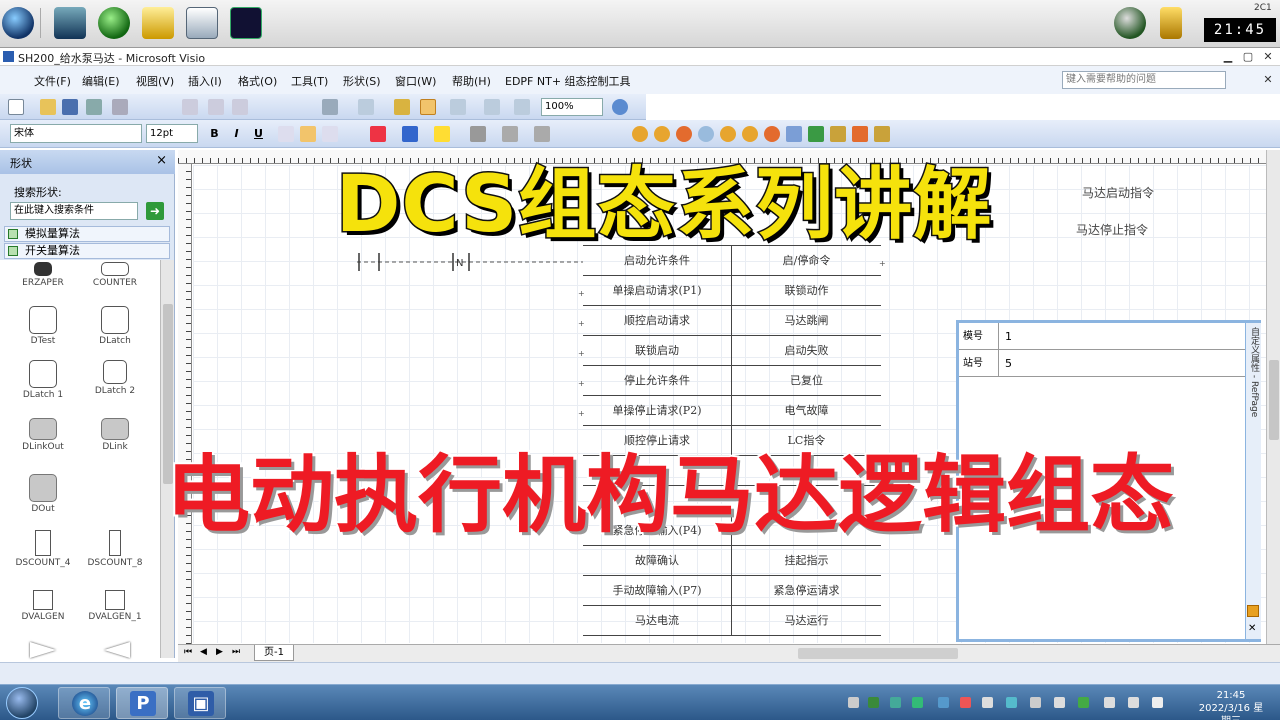 The width and height of the screenshot is (1280, 720). What do you see at coordinates (442, 134) in the screenshot?
I see `fill-color-icon` at bounding box center [442, 134].